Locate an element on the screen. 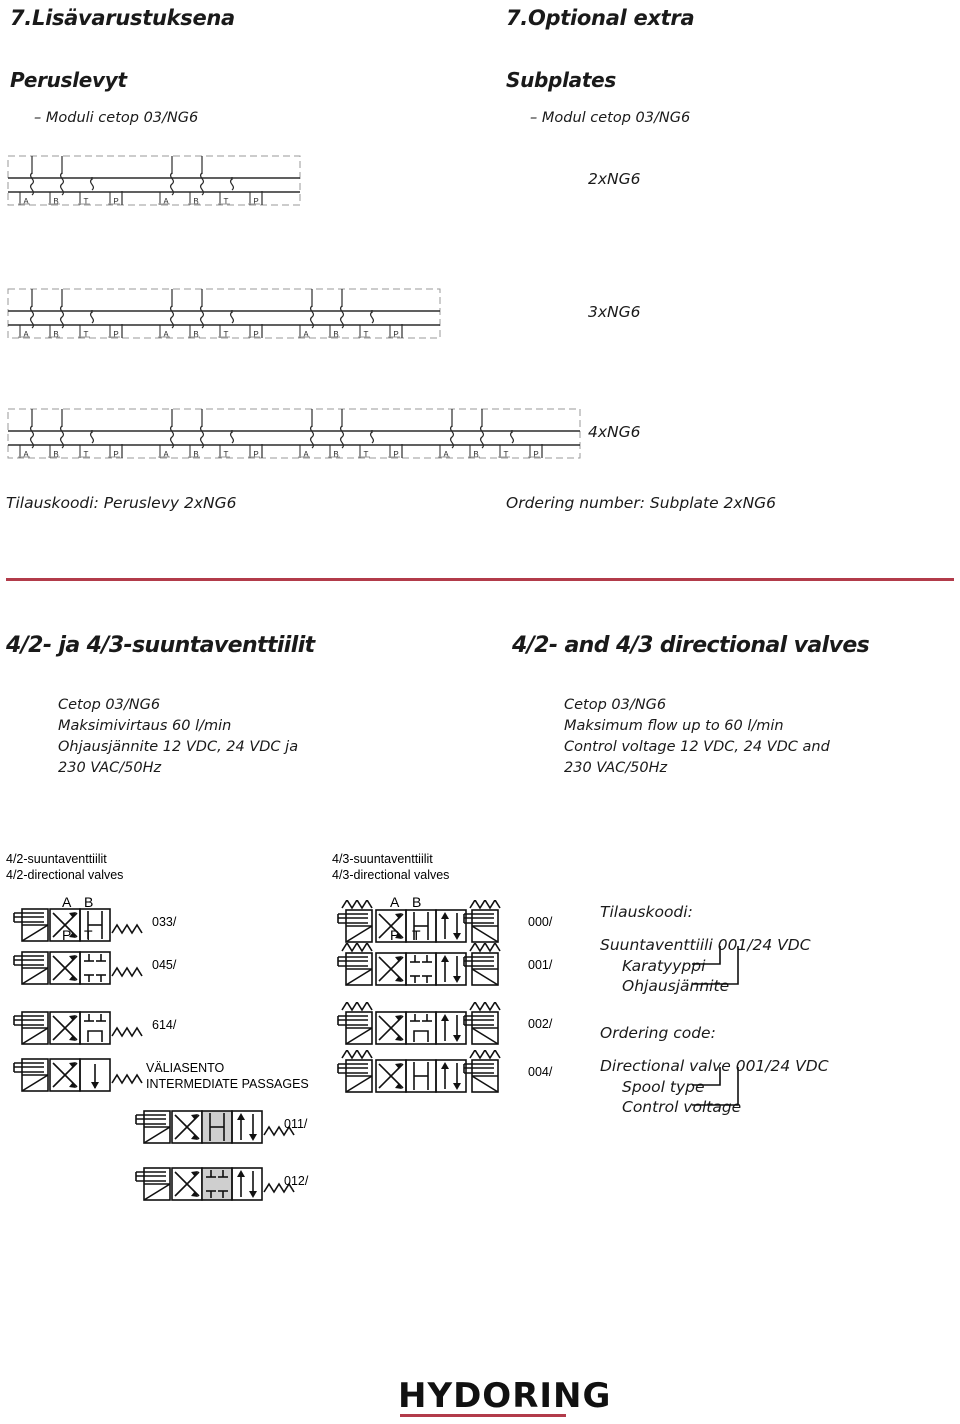  section-heading-fi: 7.Lisävarustuksena is located at coordinates (122, 18).